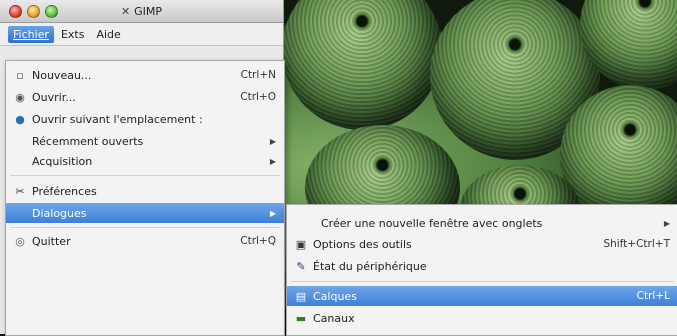  Describe the element at coordinates (20, 119) in the screenshot. I see `globe-icon: ●` at that location.